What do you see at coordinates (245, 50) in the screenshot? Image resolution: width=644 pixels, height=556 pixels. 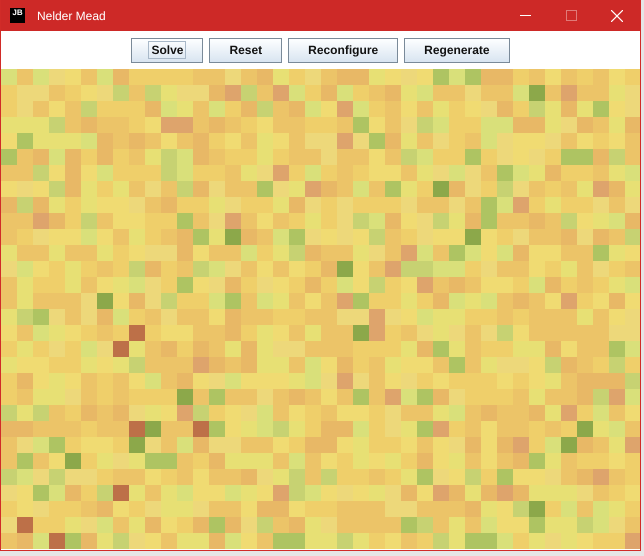 I see `toolbar-button: Reset` at bounding box center [245, 50].